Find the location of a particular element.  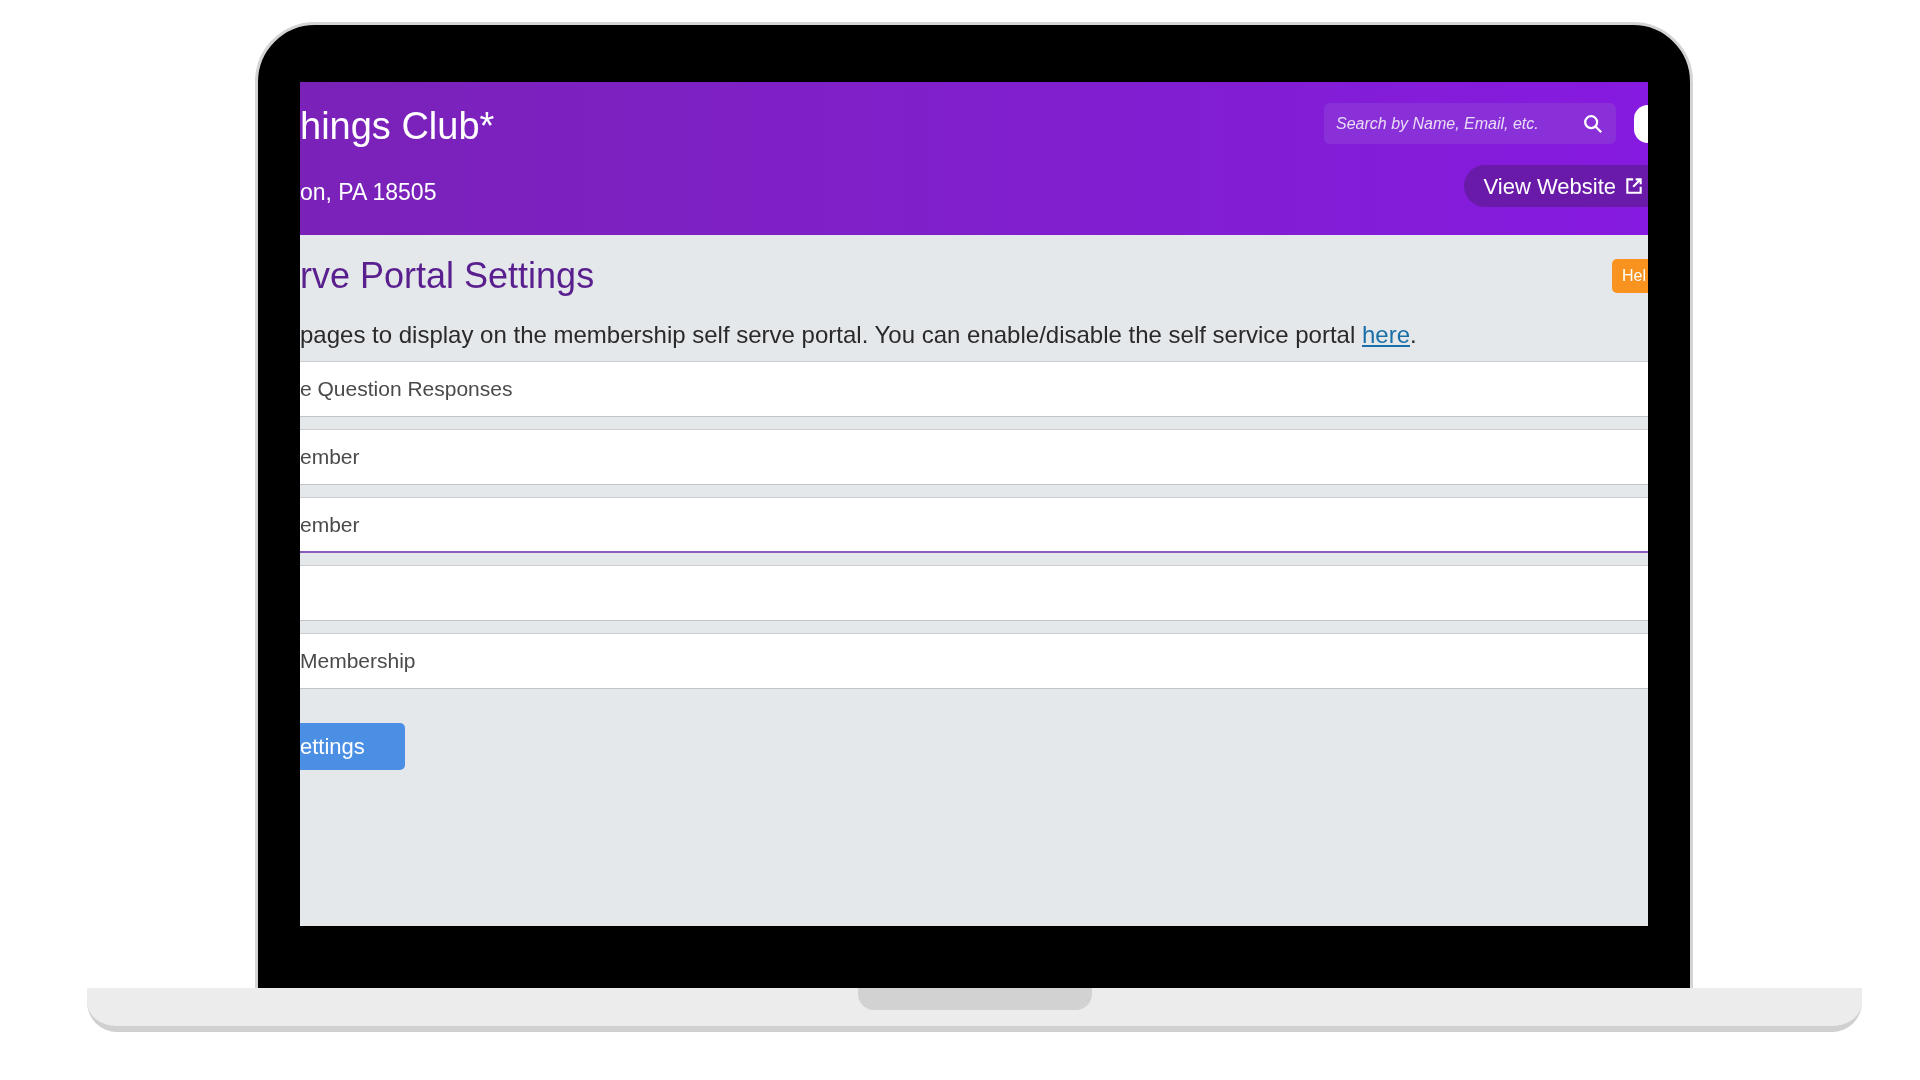

page-option-row: e Question Responses is located at coordinates (974, 389).